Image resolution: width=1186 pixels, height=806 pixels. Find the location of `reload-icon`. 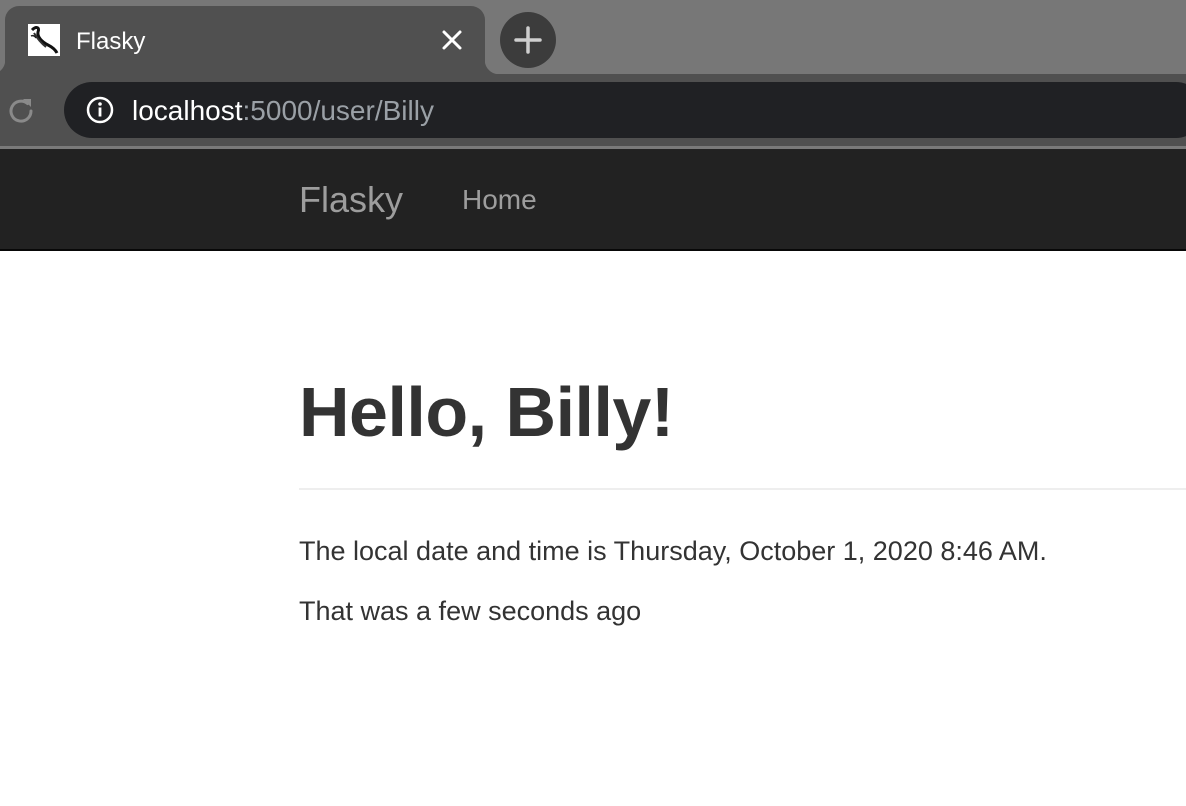

reload-icon is located at coordinates (21, 111).